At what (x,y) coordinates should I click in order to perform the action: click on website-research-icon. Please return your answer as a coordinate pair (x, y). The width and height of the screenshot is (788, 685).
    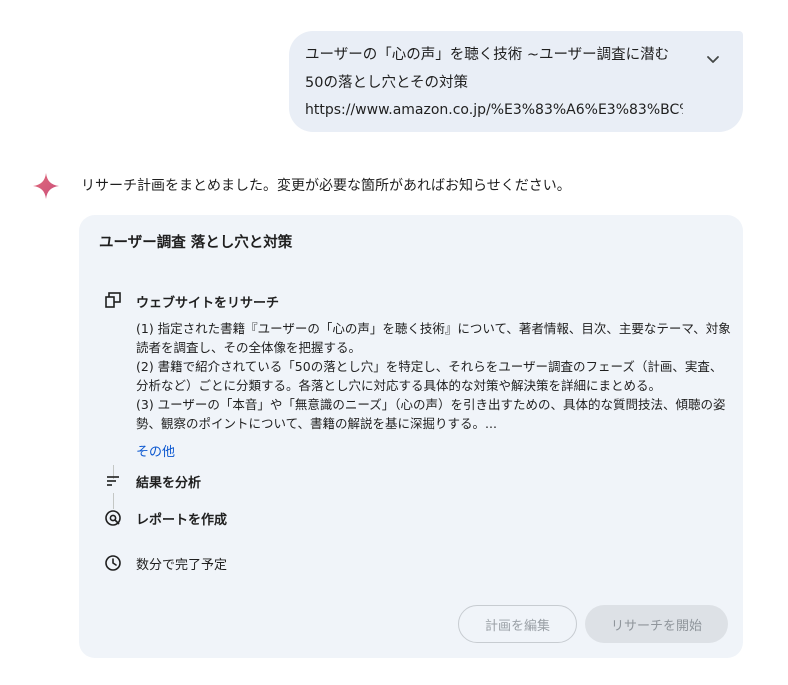
    Looking at the image, I should click on (113, 300).